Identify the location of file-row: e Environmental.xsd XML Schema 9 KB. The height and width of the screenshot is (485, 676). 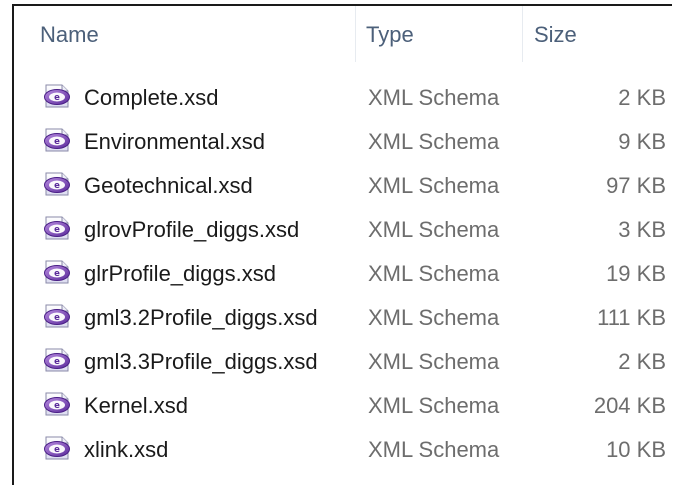
(343, 142).